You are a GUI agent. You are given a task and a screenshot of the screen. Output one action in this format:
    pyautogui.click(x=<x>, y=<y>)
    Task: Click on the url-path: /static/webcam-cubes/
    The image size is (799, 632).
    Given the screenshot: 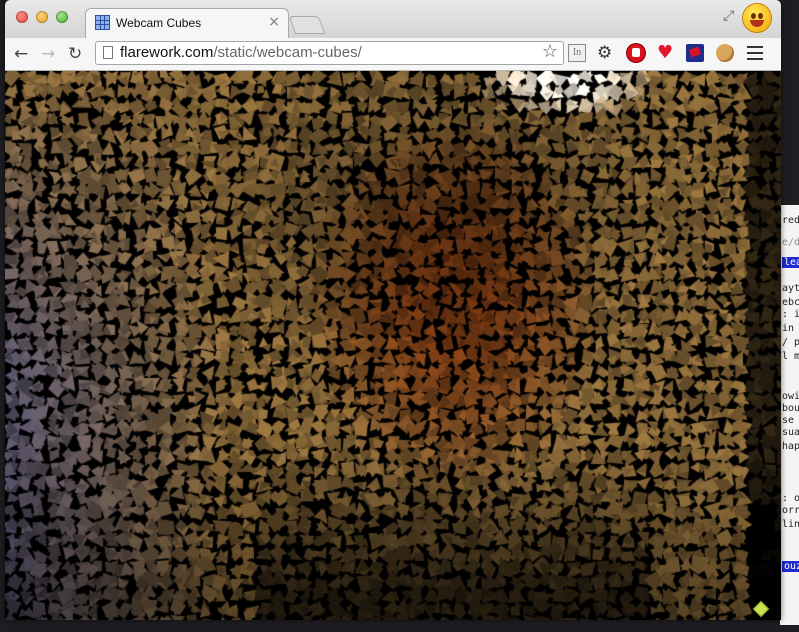 What is the action you would take?
    pyautogui.click(x=287, y=52)
    